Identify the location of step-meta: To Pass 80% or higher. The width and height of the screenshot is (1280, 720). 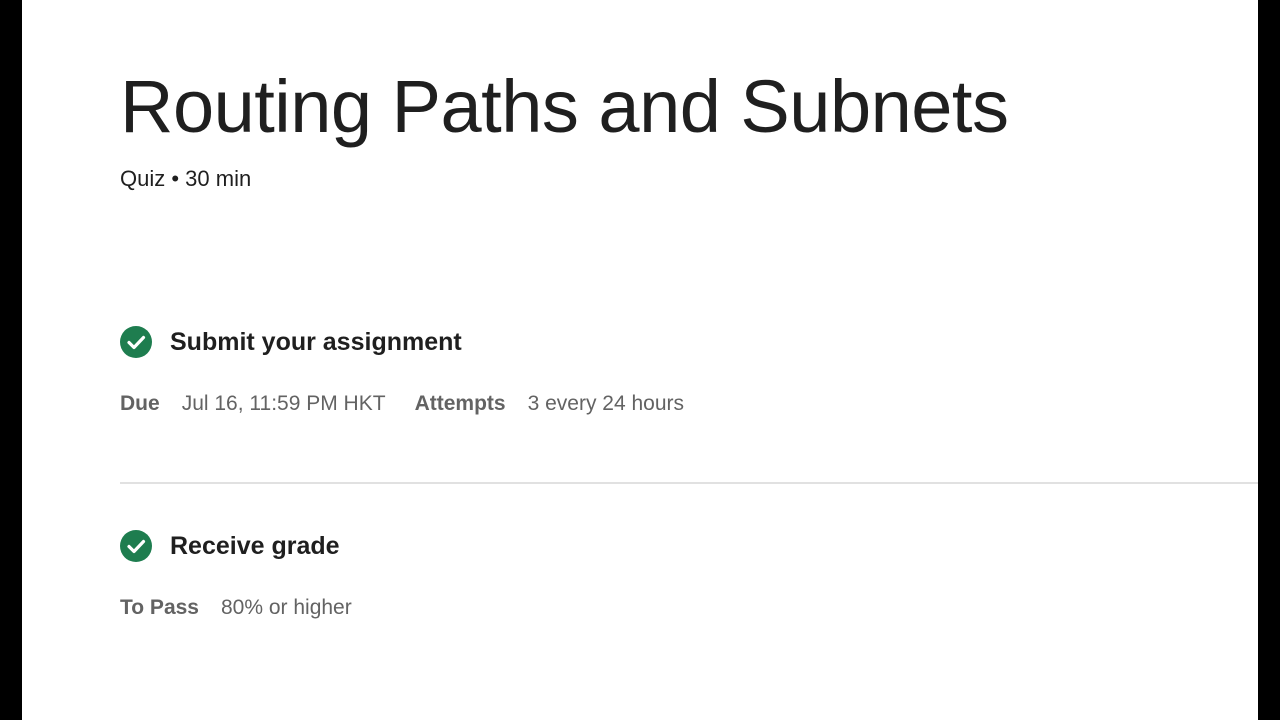
(236, 608).